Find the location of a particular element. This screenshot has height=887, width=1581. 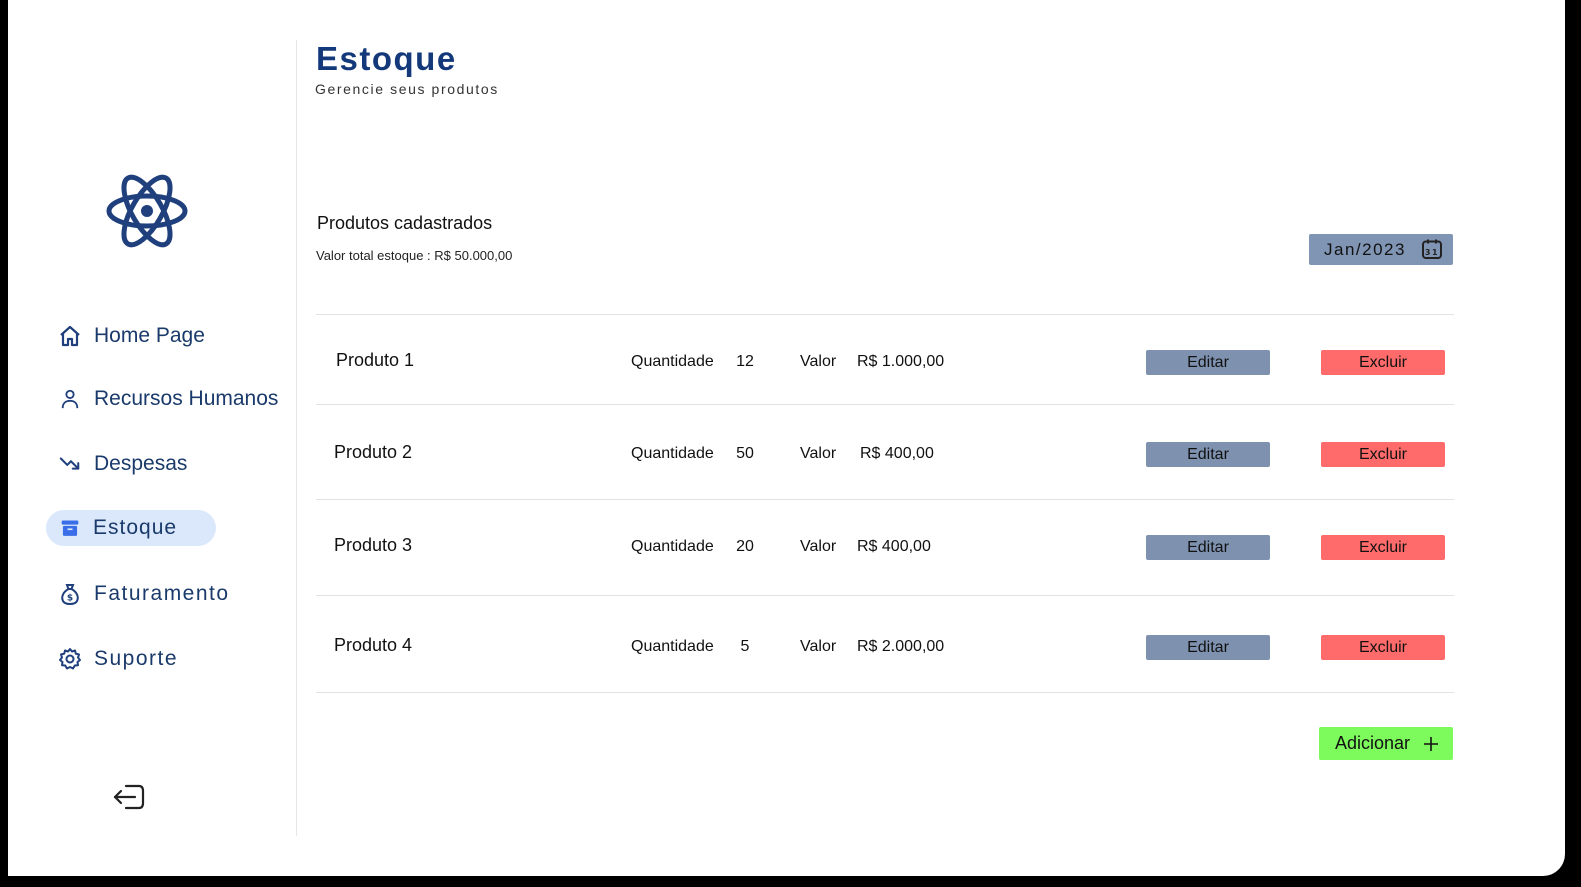

money-bag-icon: $ is located at coordinates (70, 594).